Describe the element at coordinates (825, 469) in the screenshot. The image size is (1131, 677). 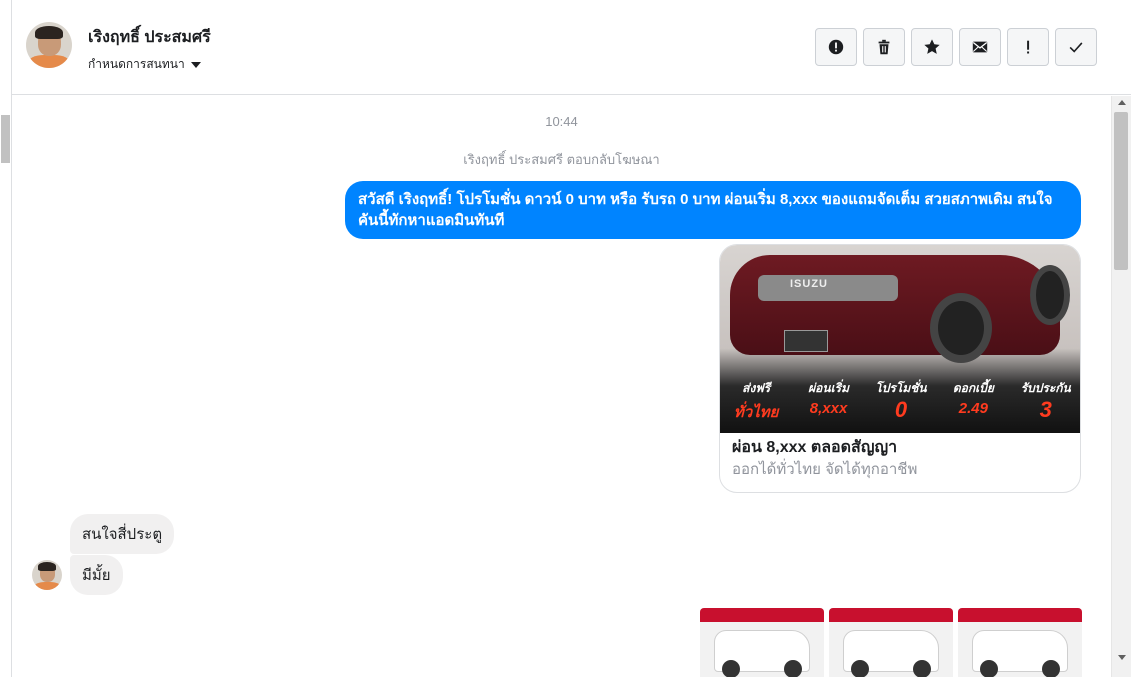
I see `ad-card-subtitle: ออกได้ทั่วไทย จัดได้ทุกอาชีพ` at that location.